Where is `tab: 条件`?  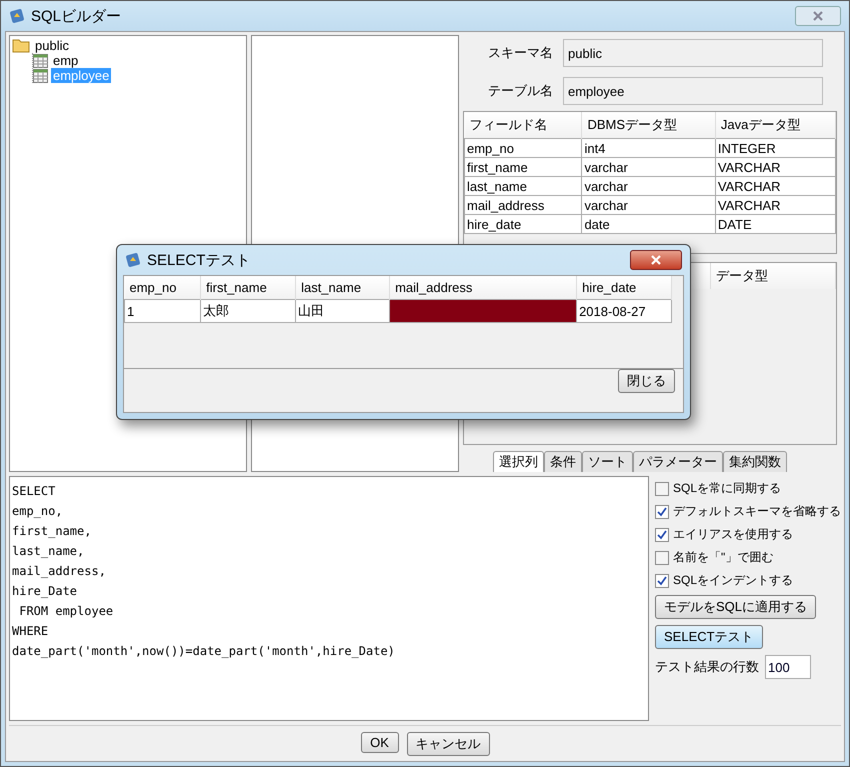
tab: 条件 is located at coordinates (563, 461).